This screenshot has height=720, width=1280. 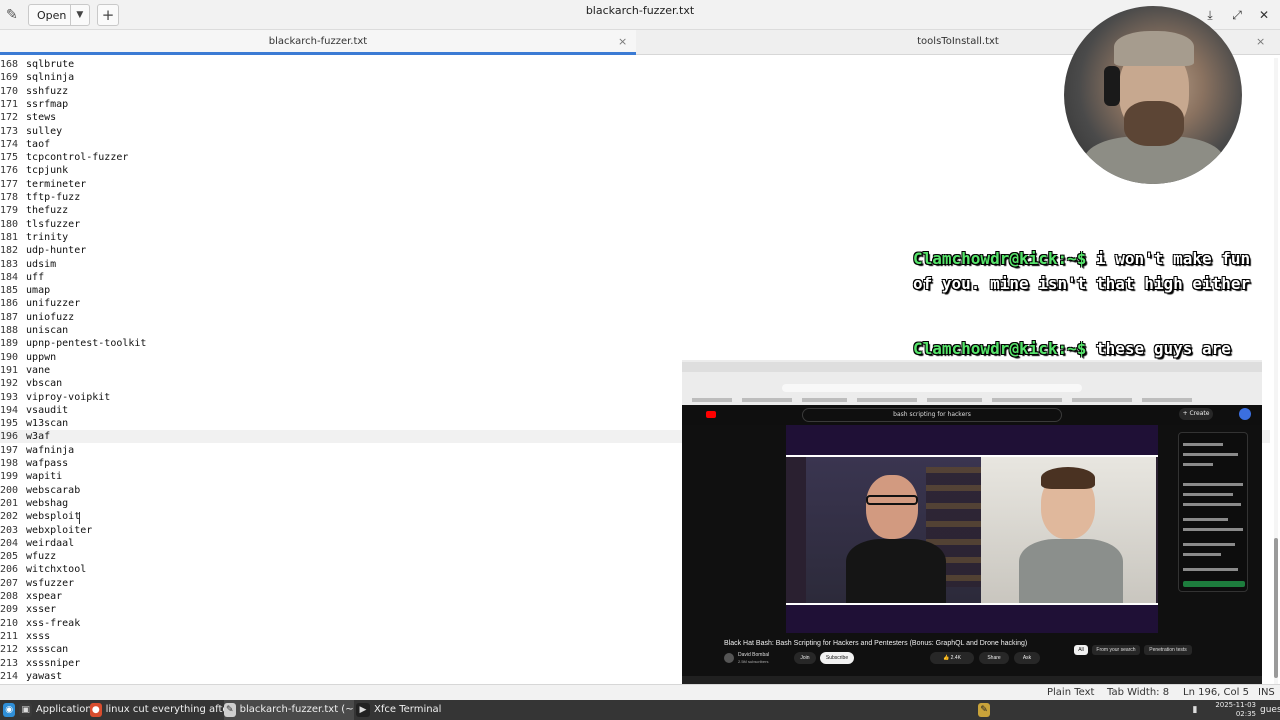 What do you see at coordinates (9, 463) in the screenshot?
I see `line-number: 198` at bounding box center [9, 463].